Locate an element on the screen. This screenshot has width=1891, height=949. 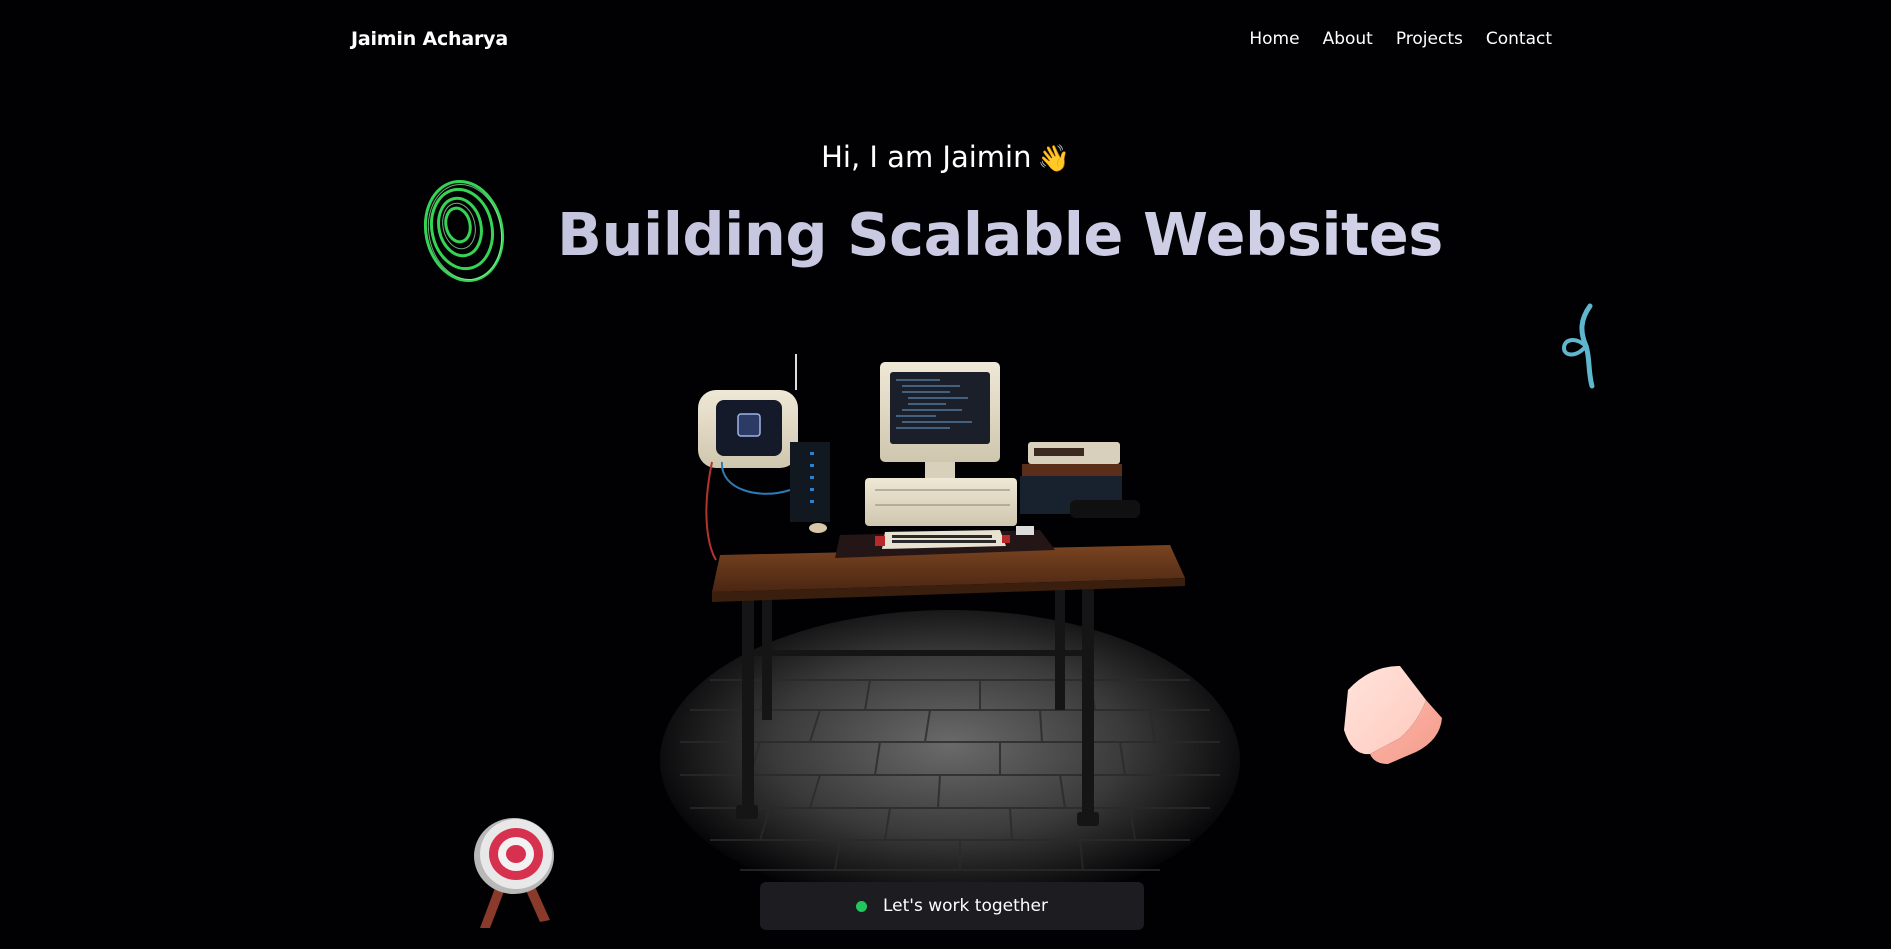
hero-greeting: Hi, I am Jaimin 👋 is located at coordinates (945, 157).